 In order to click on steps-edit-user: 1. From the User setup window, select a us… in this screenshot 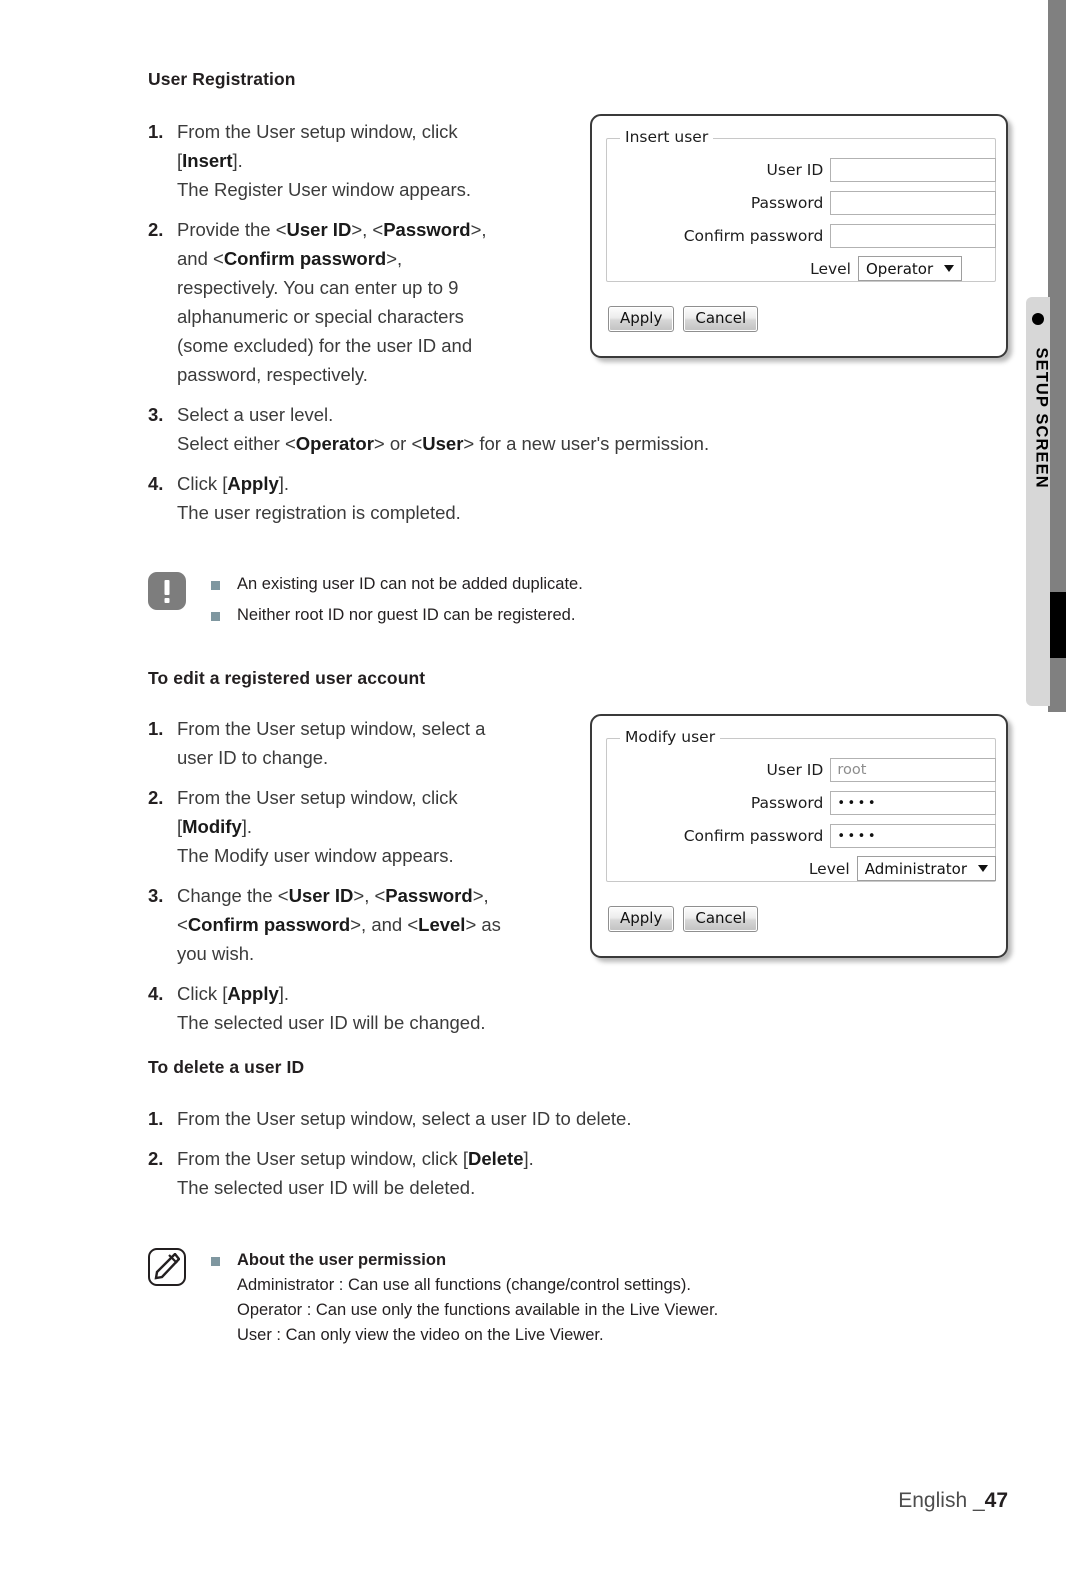, I will do `click(368, 881)`.